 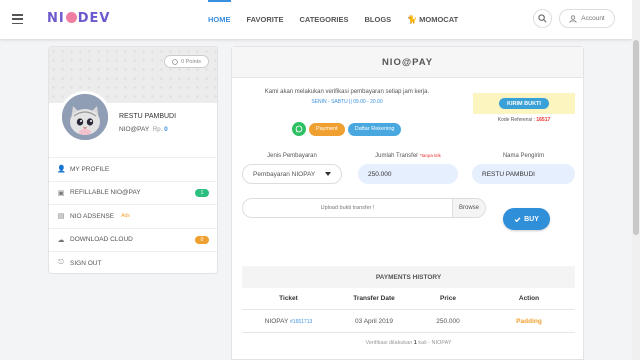 I want to click on col-price: Price, so click(x=448, y=298).